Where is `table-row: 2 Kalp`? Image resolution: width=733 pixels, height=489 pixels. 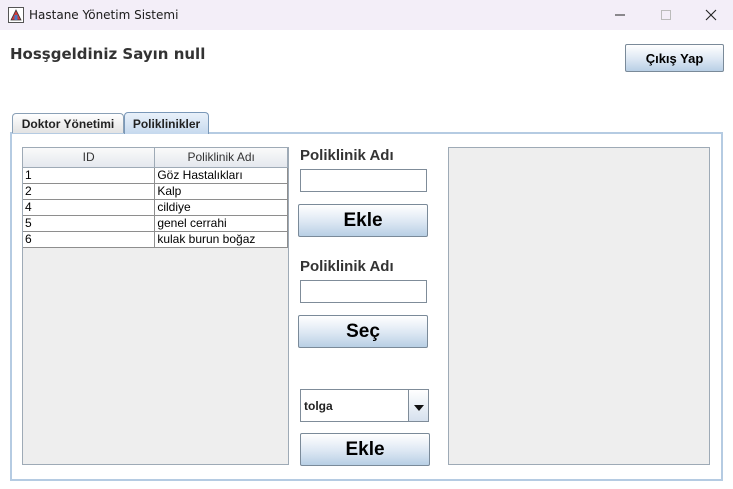
table-row: 2 Kalp is located at coordinates (155, 191).